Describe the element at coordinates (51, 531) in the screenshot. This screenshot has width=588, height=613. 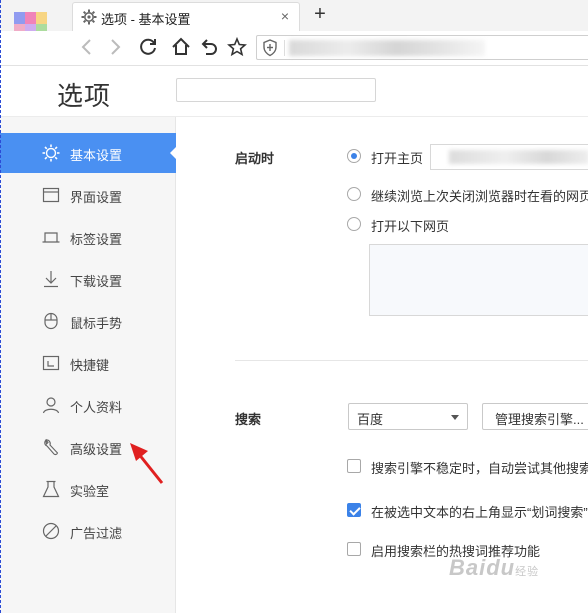
I see `block-icon` at that location.